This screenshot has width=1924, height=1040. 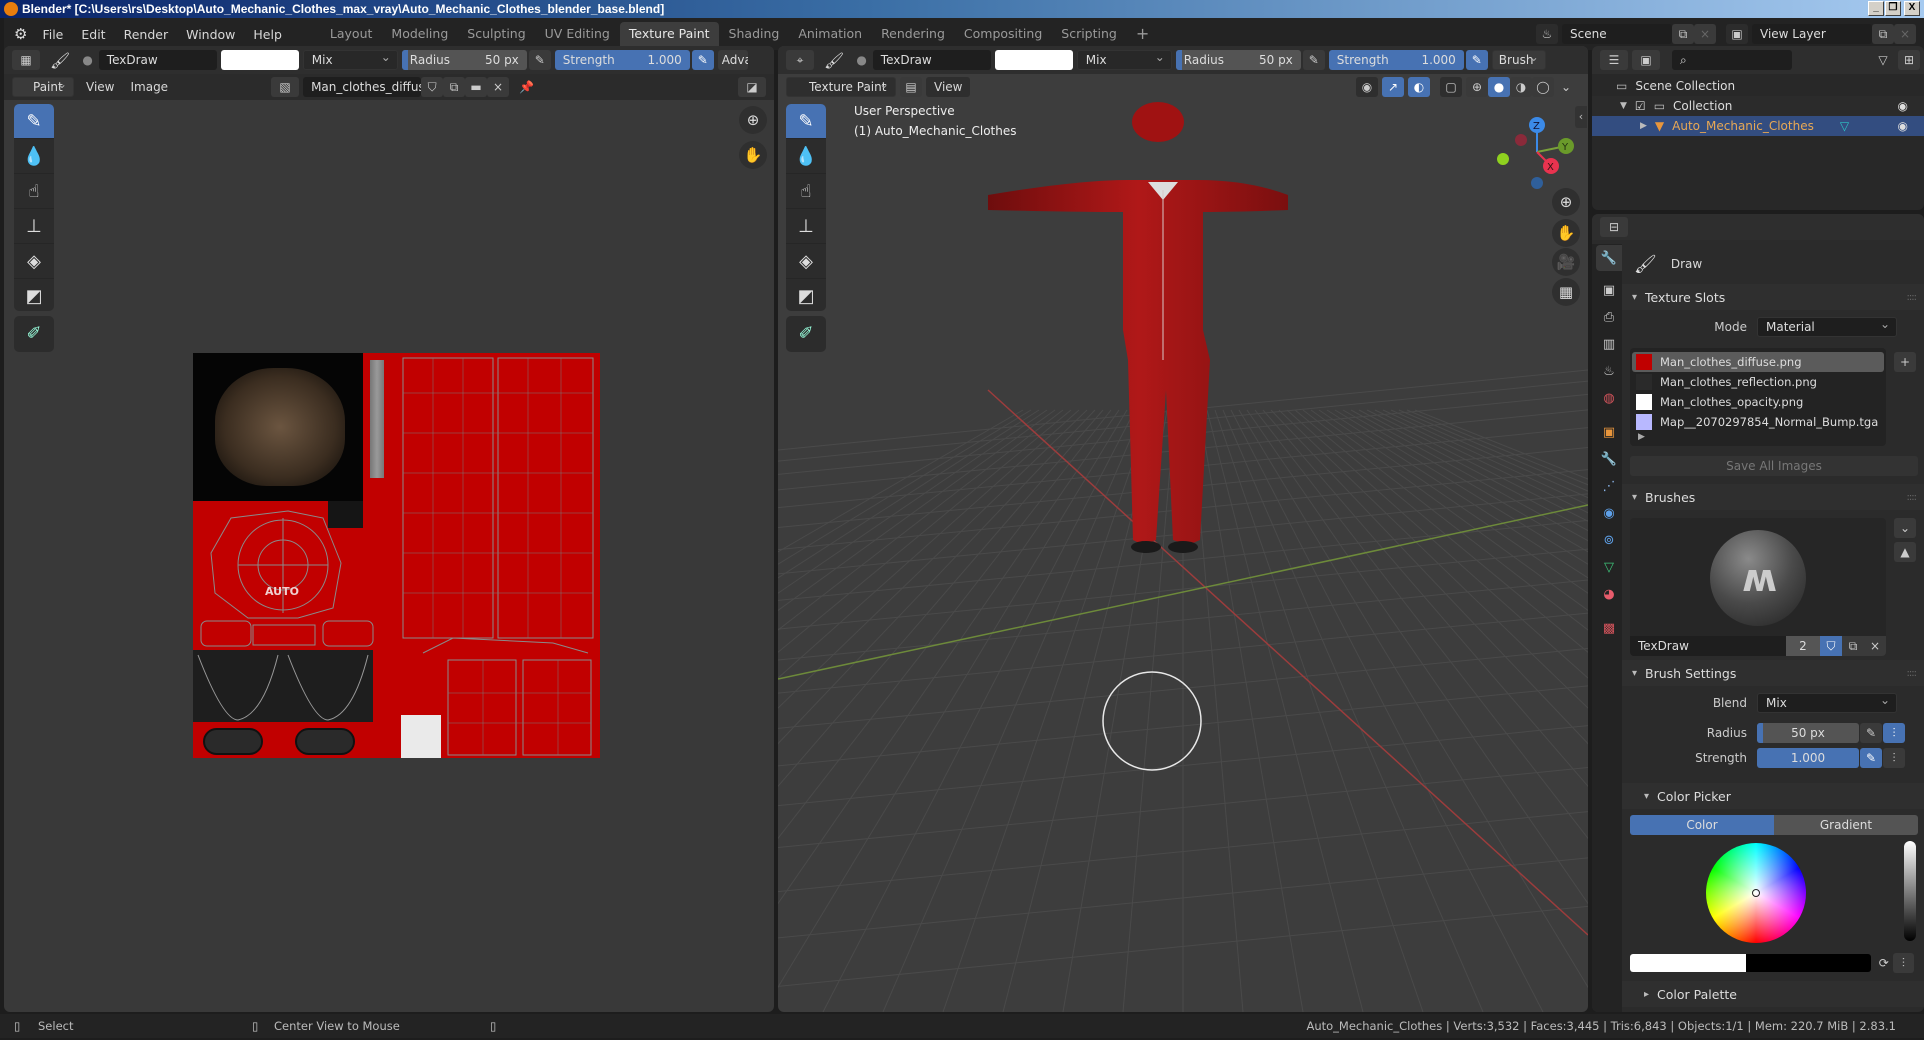 I want to click on scene-icon: ♨, so click(x=1547, y=34).